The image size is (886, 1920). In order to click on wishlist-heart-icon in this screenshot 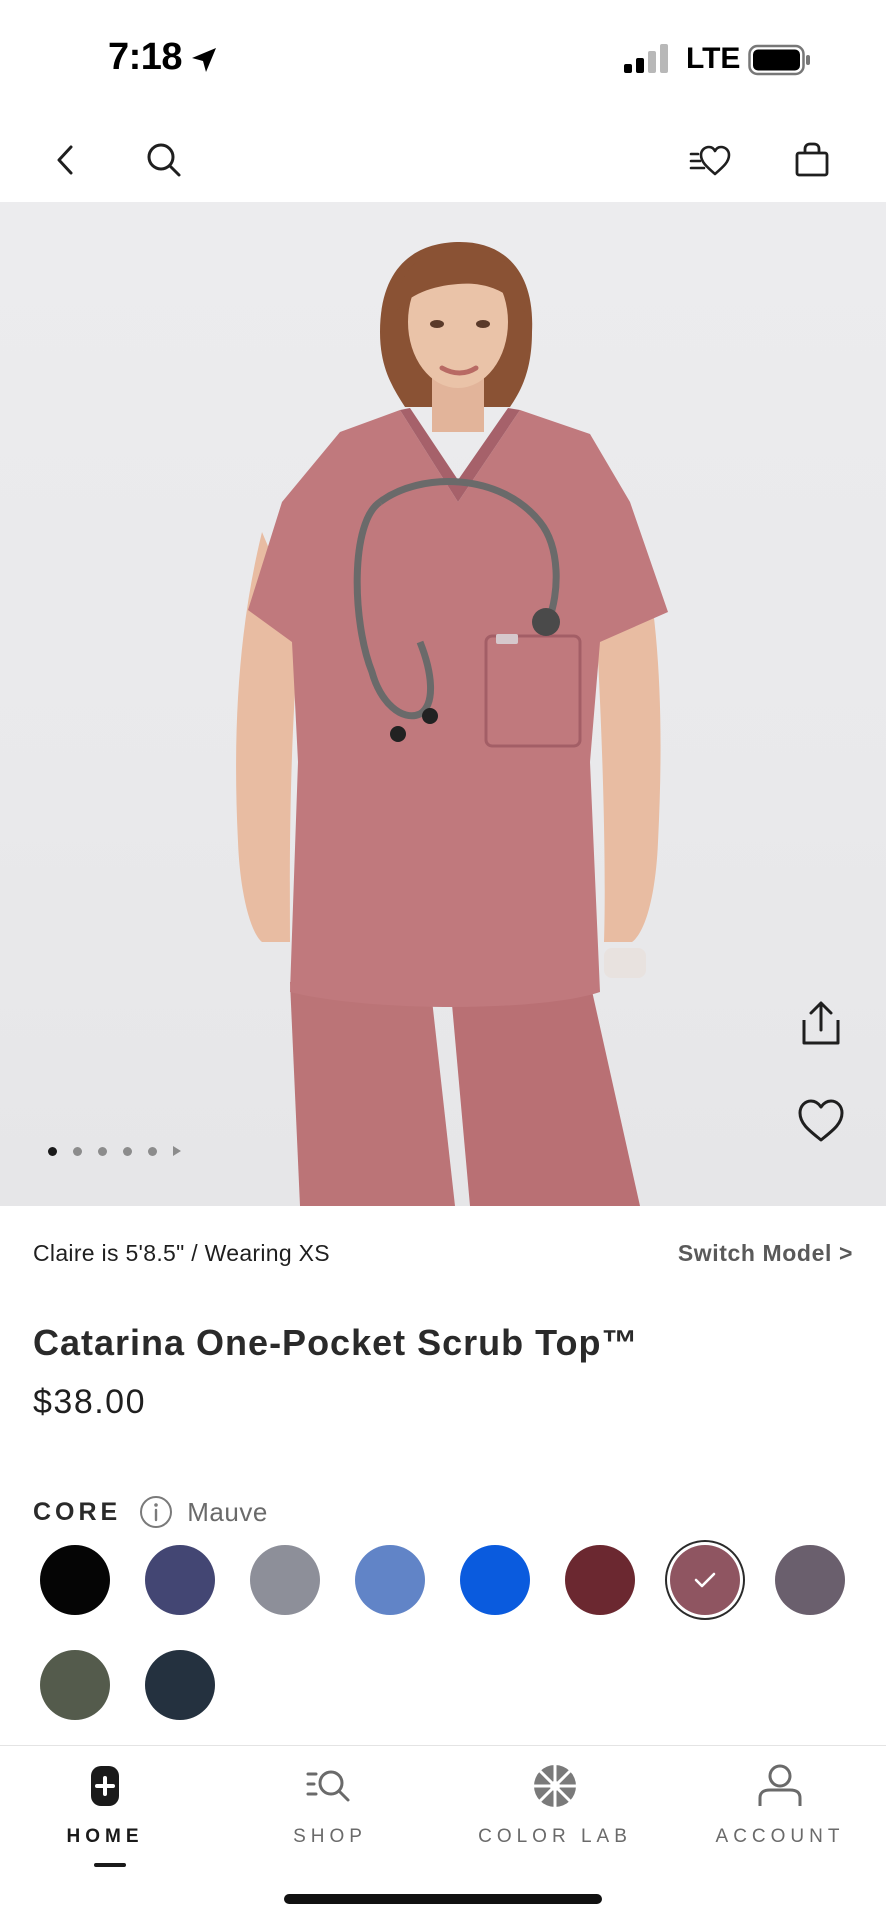, I will do `click(710, 160)`.